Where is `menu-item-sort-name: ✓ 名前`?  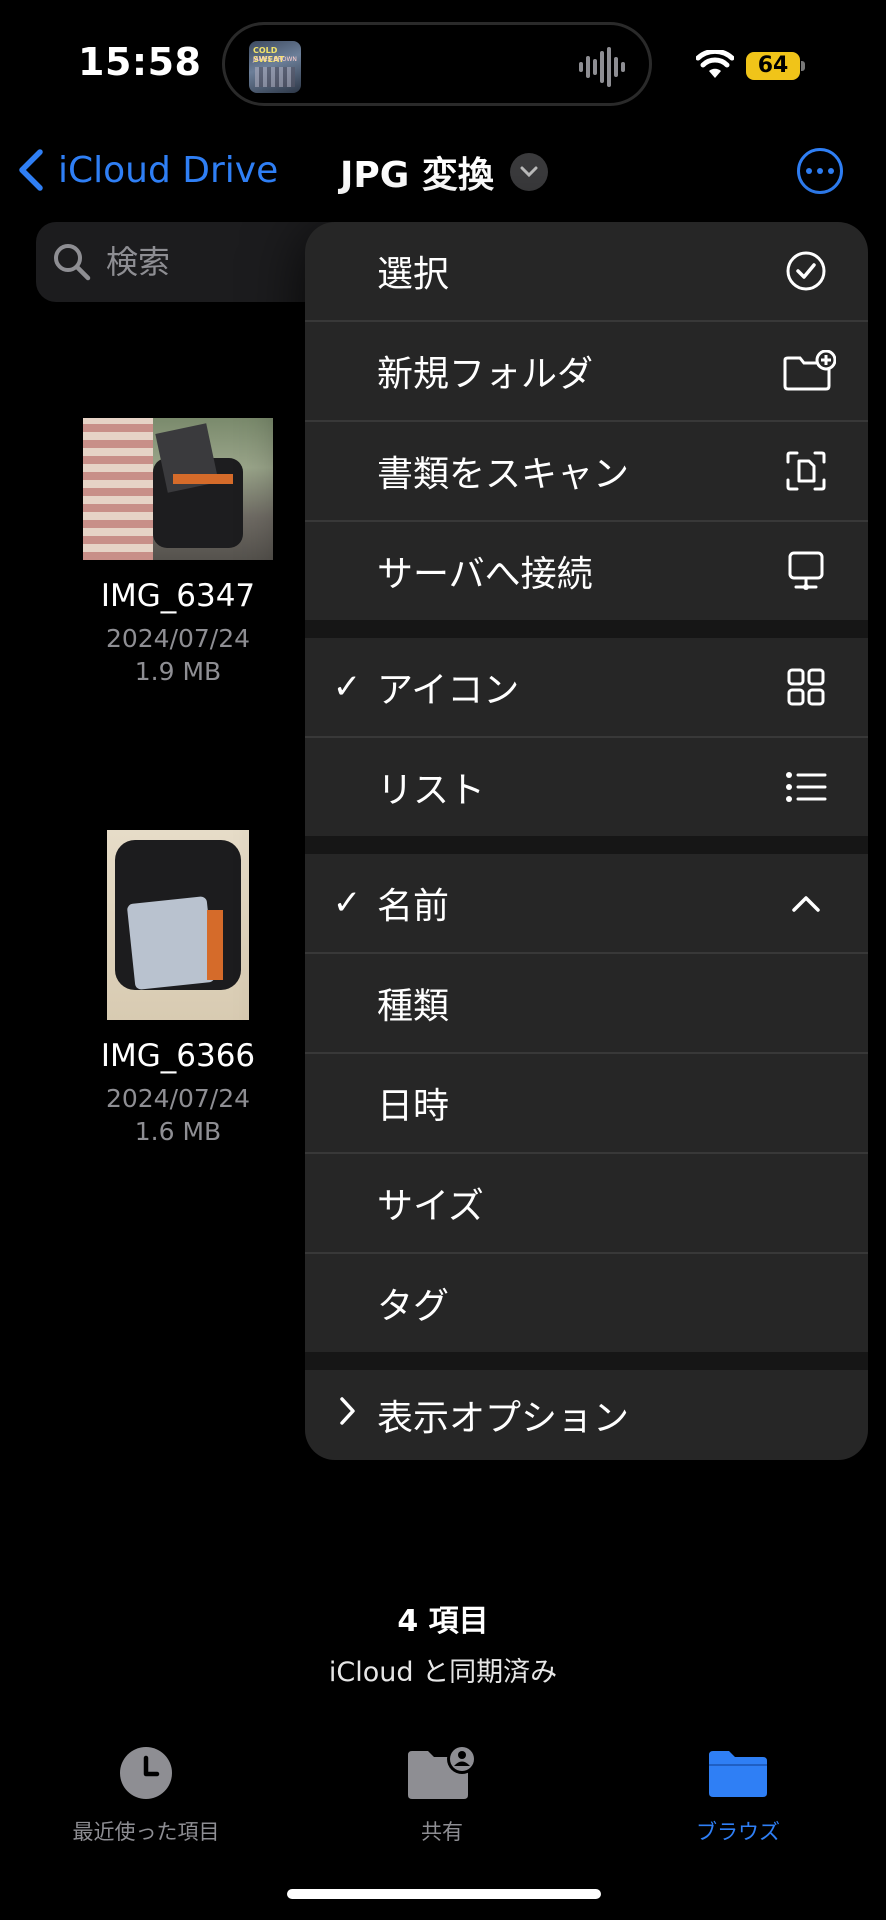
menu-item-sort-name: ✓ 名前 is located at coordinates (586, 903).